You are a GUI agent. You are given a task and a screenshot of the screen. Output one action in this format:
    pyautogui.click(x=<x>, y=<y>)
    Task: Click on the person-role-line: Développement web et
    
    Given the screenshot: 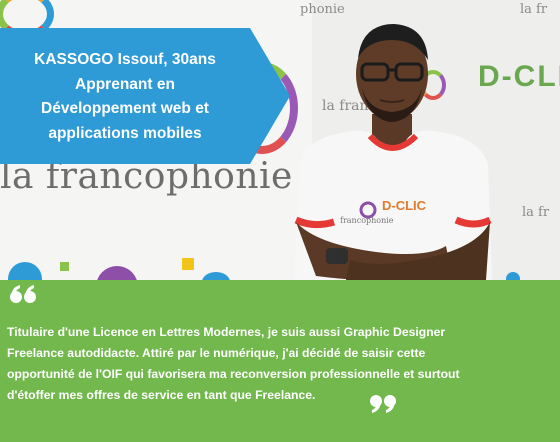 What is the action you would take?
    pyautogui.click(x=125, y=108)
    